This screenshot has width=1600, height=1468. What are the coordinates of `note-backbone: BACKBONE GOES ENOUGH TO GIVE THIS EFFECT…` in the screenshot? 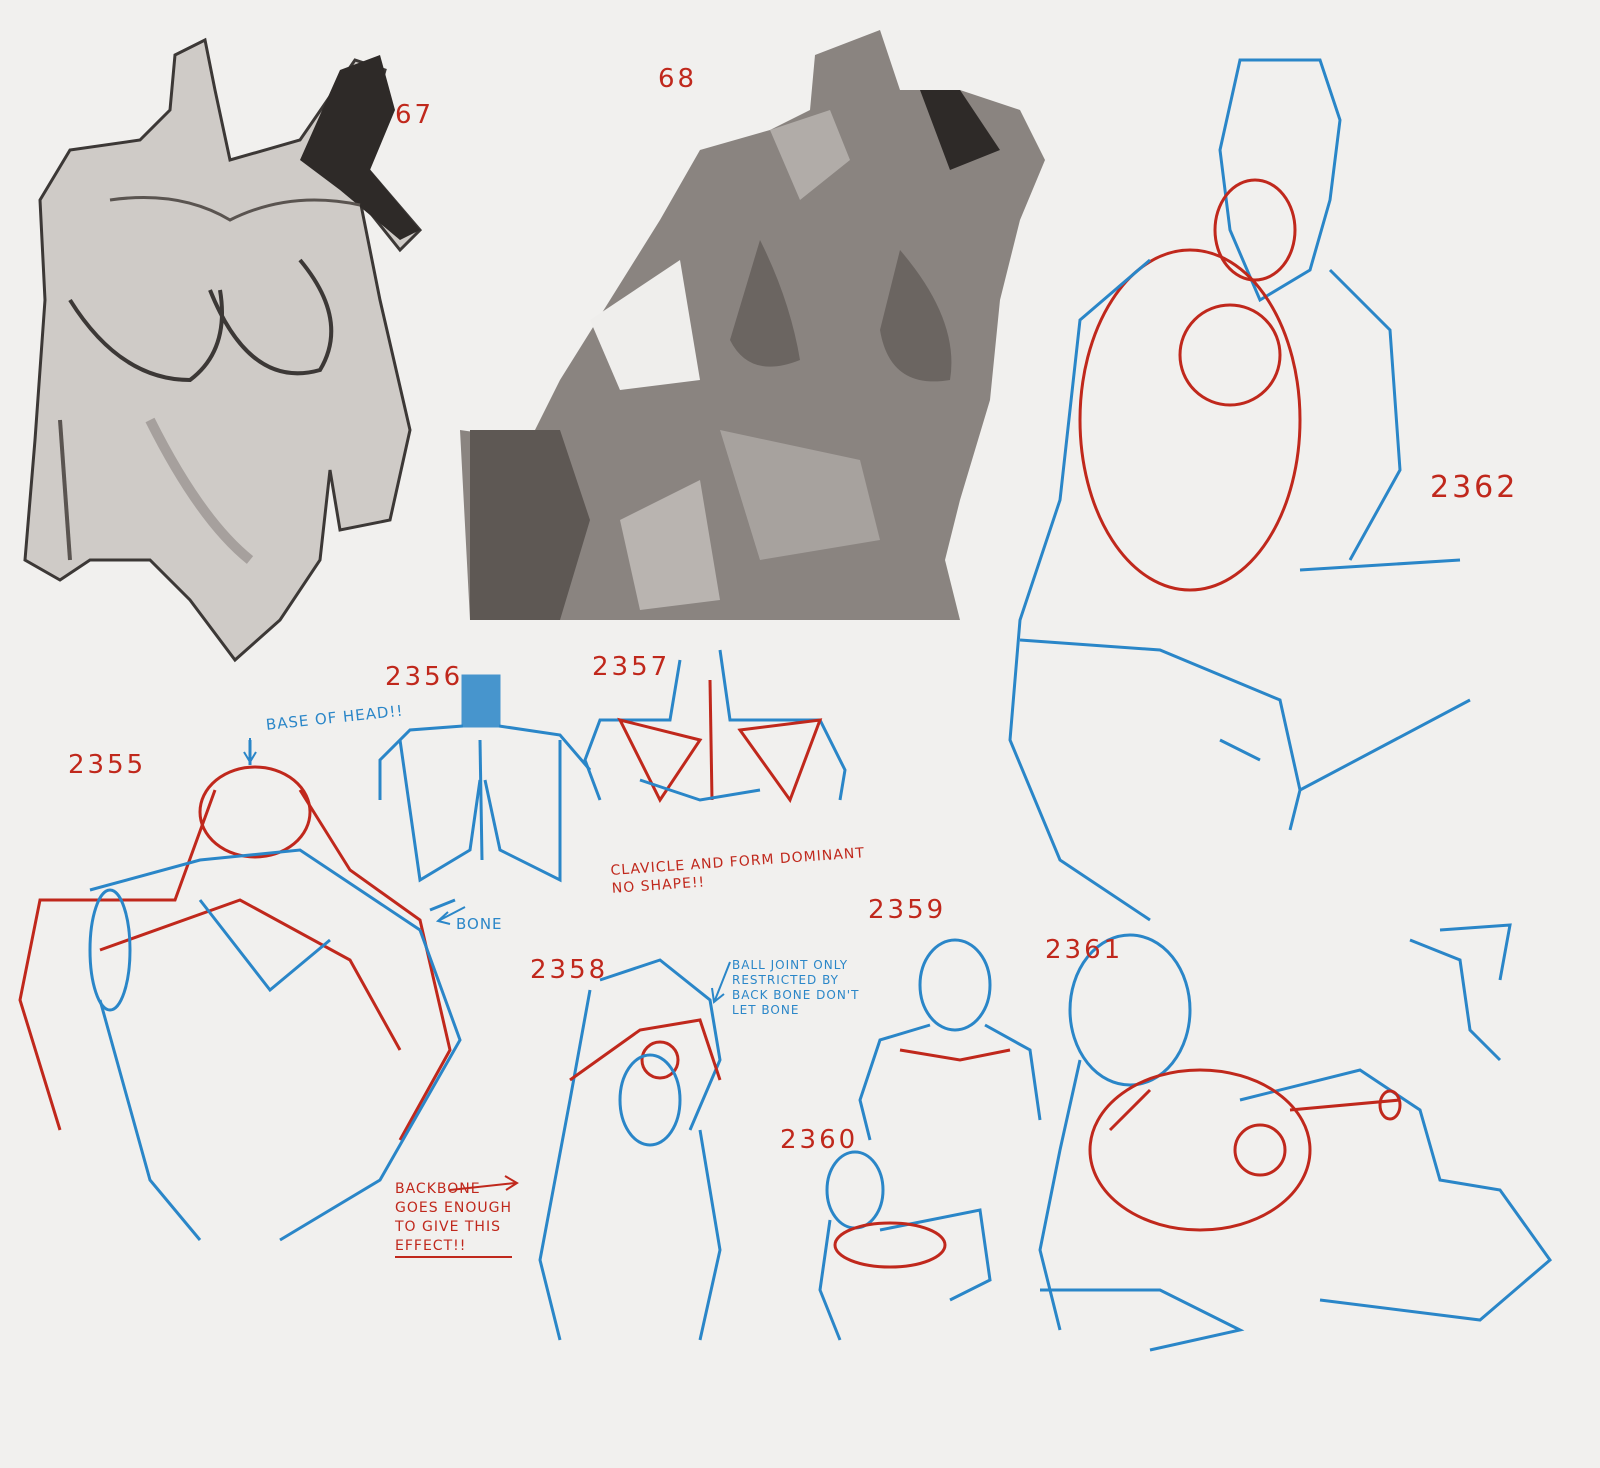 It's located at (454, 1219).